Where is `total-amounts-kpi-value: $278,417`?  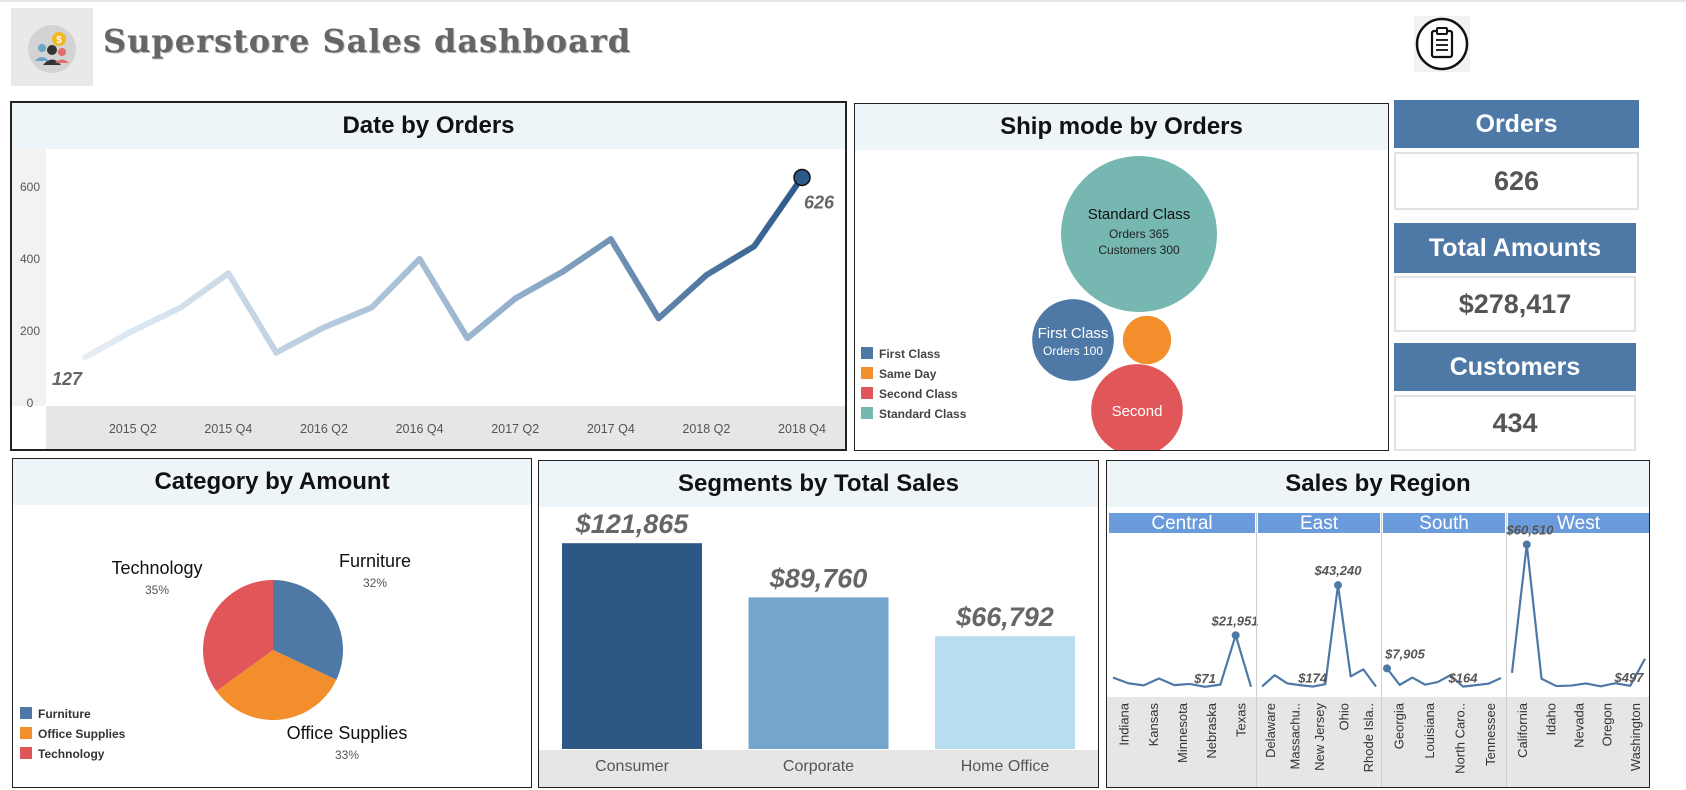
total-amounts-kpi-value: $278,417 is located at coordinates (1515, 304).